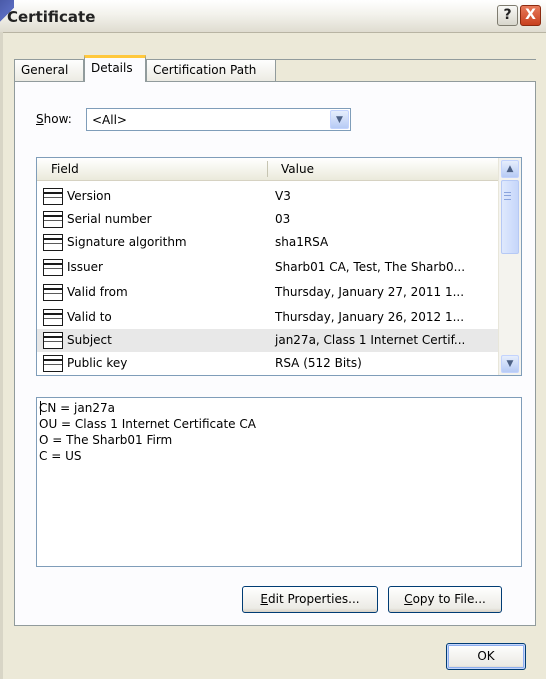 The width and height of the screenshot is (546, 679). Describe the element at coordinates (507, 196) in the screenshot. I see `scrollbar-grip-icon` at that location.